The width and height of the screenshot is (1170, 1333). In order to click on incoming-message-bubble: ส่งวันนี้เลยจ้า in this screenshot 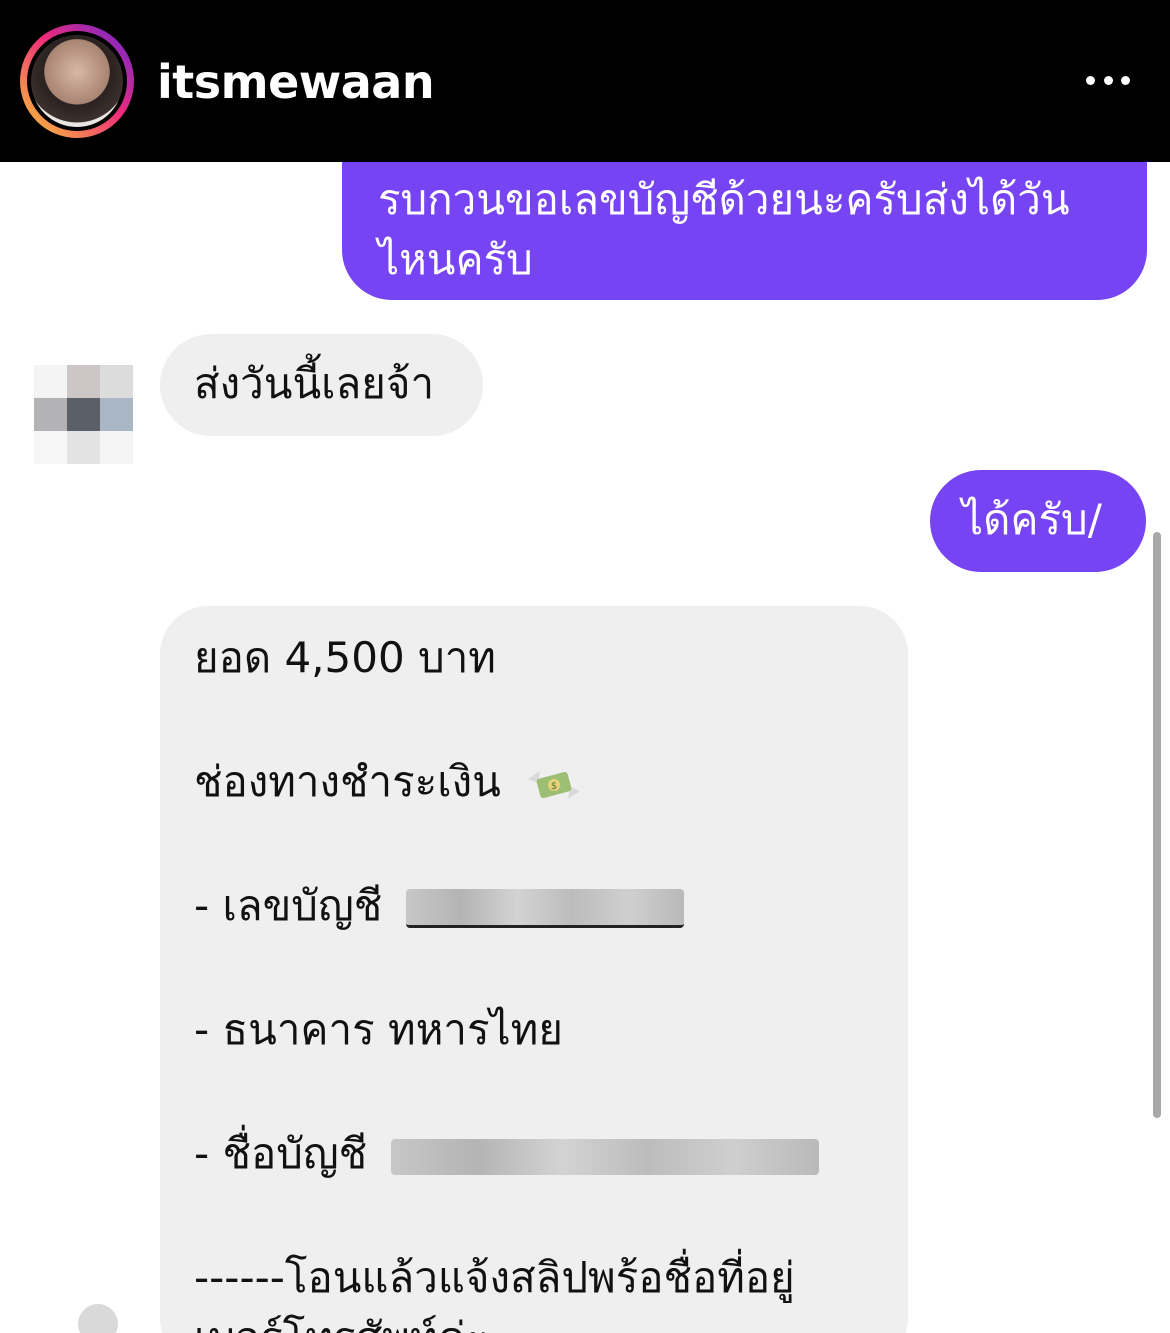, I will do `click(321, 385)`.